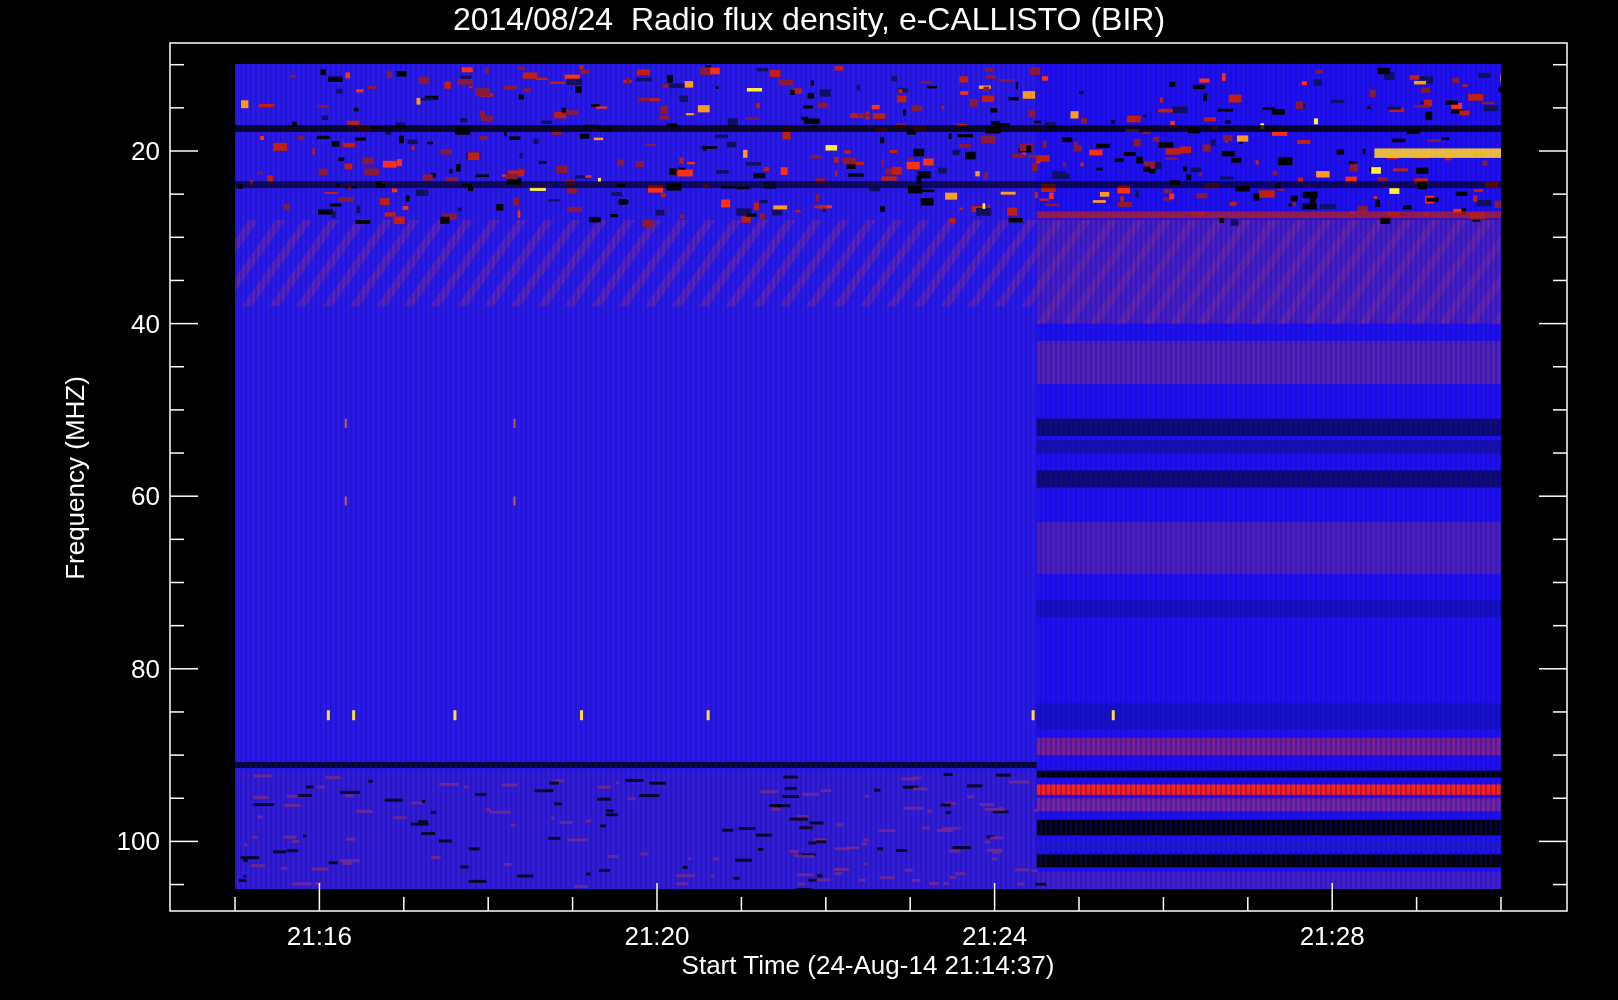 The image size is (1618, 1000). Describe the element at coordinates (809, 19) in the screenshot. I see `chart-title: 2014/08/24 Radio flux density, e-CALLISTO (BIR)` at that location.